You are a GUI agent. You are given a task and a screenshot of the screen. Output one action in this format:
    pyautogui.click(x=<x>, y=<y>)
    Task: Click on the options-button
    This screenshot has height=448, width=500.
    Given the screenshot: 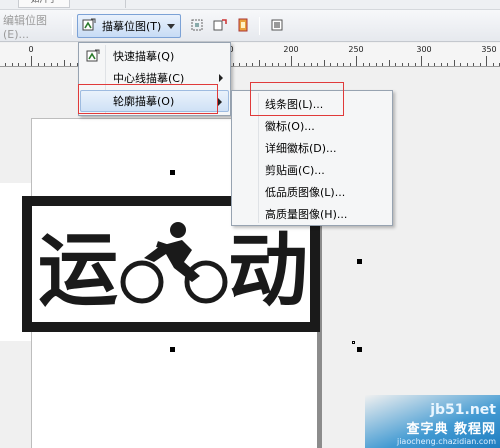 What is the action you would take?
    pyautogui.click(x=277, y=26)
    